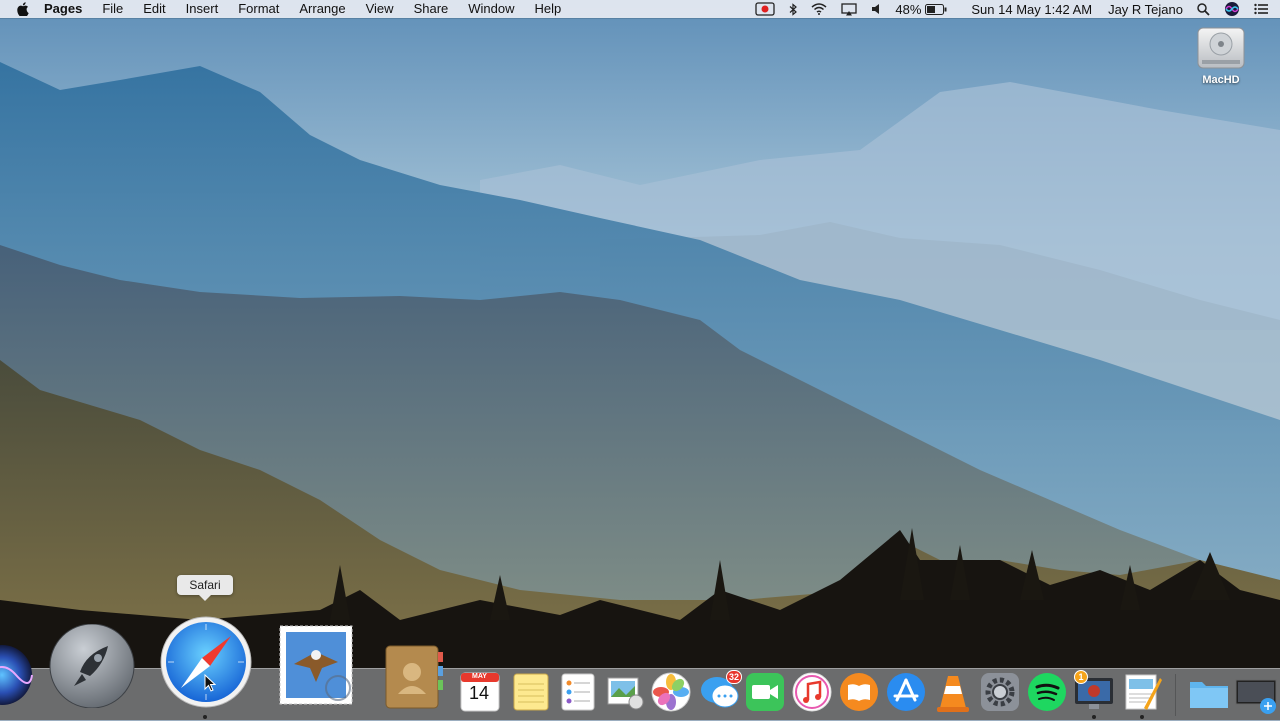  What do you see at coordinates (210, 683) in the screenshot?
I see `mouse-cursor-icon` at bounding box center [210, 683].